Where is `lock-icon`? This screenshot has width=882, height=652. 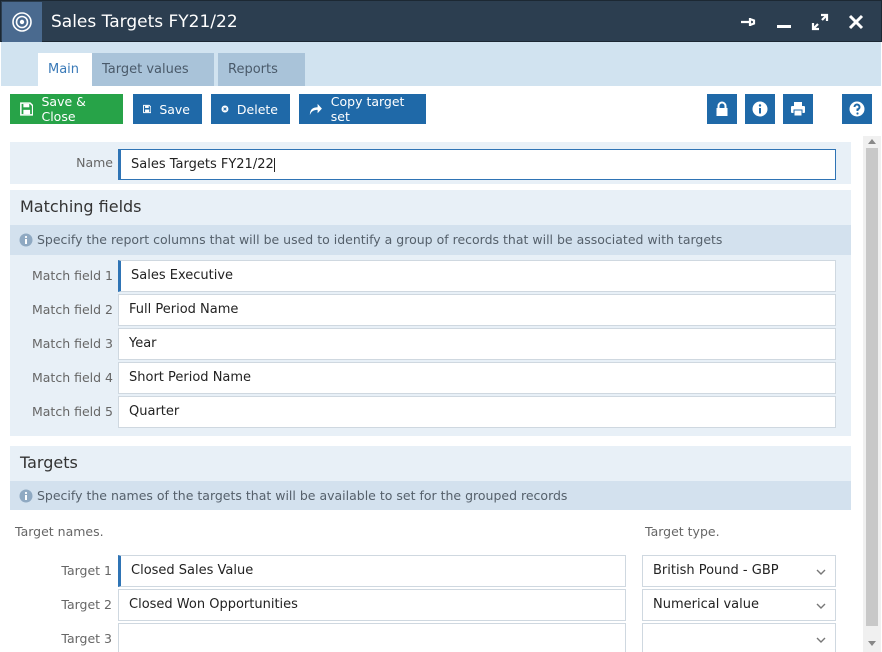
lock-icon is located at coordinates (722, 108).